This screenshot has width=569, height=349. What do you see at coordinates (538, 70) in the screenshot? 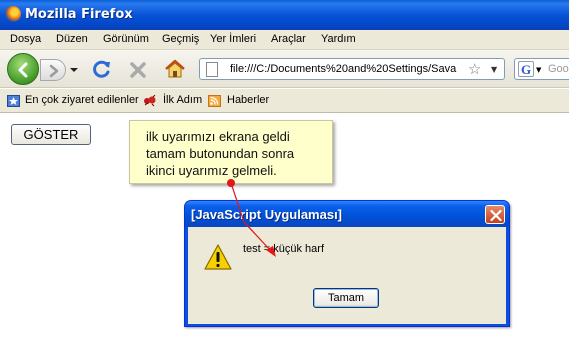
I see `search-engine-dropdown-icon: ▼` at bounding box center [538, 70].